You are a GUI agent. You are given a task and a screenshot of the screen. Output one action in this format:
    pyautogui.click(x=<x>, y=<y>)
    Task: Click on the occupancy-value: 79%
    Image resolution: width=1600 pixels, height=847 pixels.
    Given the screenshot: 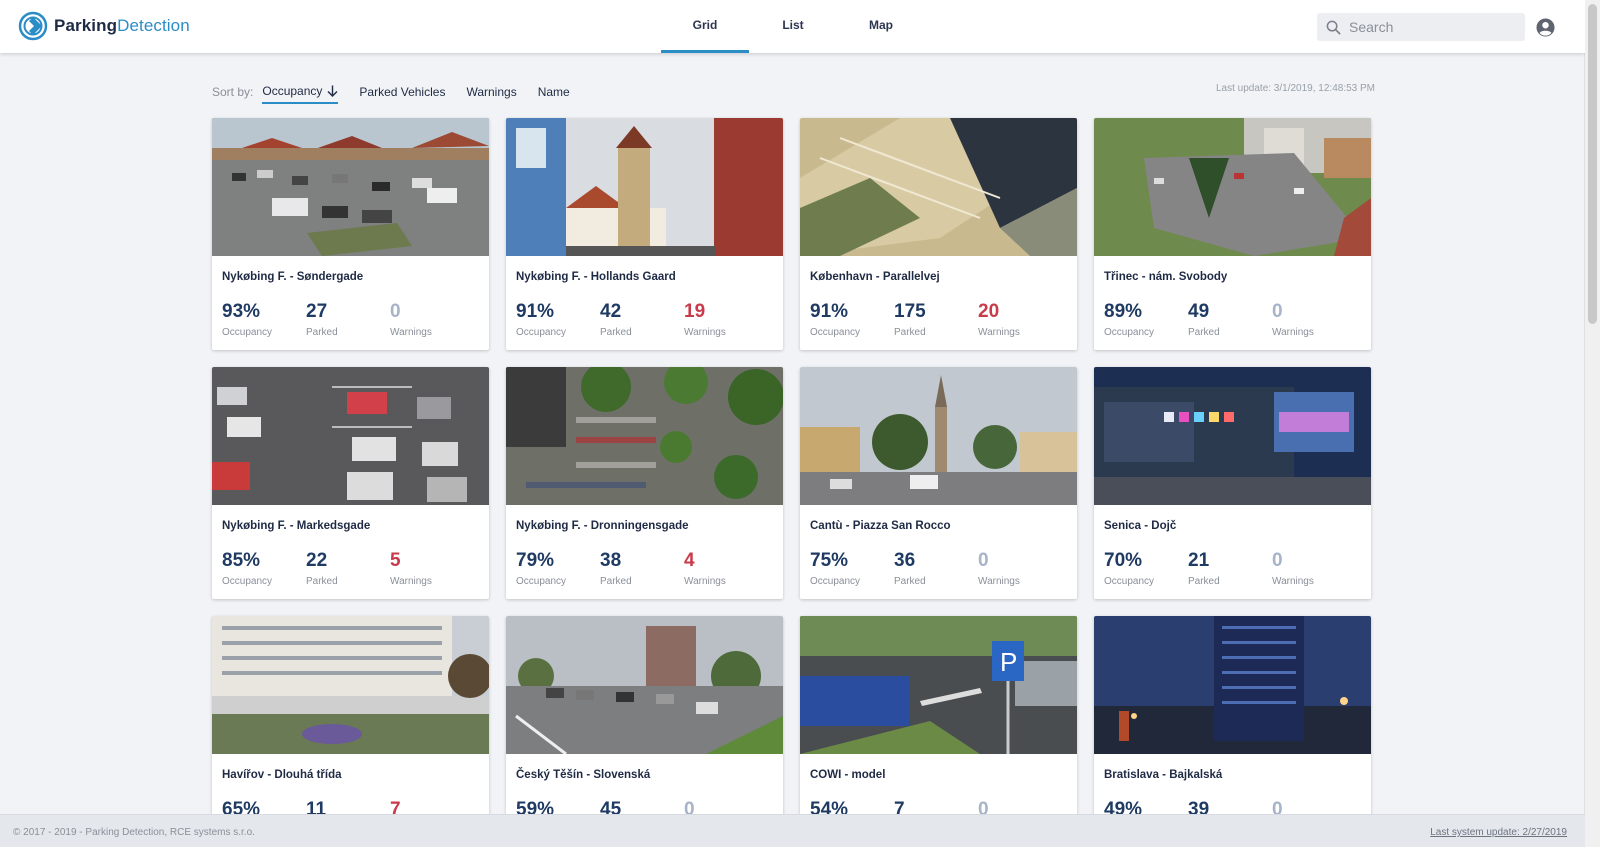 What is the action you would take?
    pyautogui.click(x=535, y=560)
    